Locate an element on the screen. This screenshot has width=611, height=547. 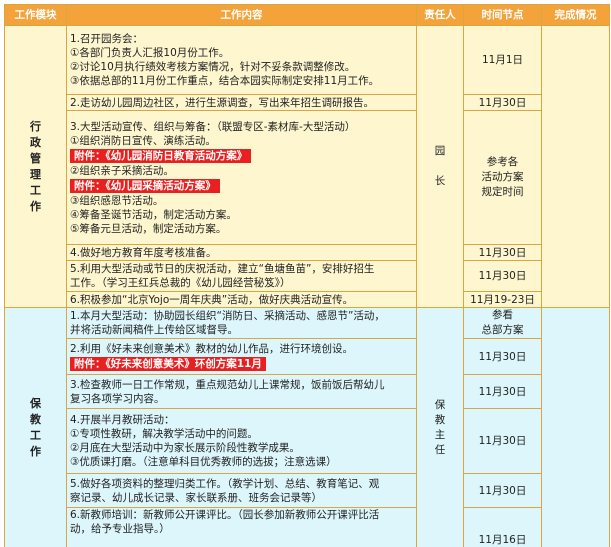
table-row: 4.做好地方教育年度考核准备。 11月30日 is located at coordinates (307, 252).